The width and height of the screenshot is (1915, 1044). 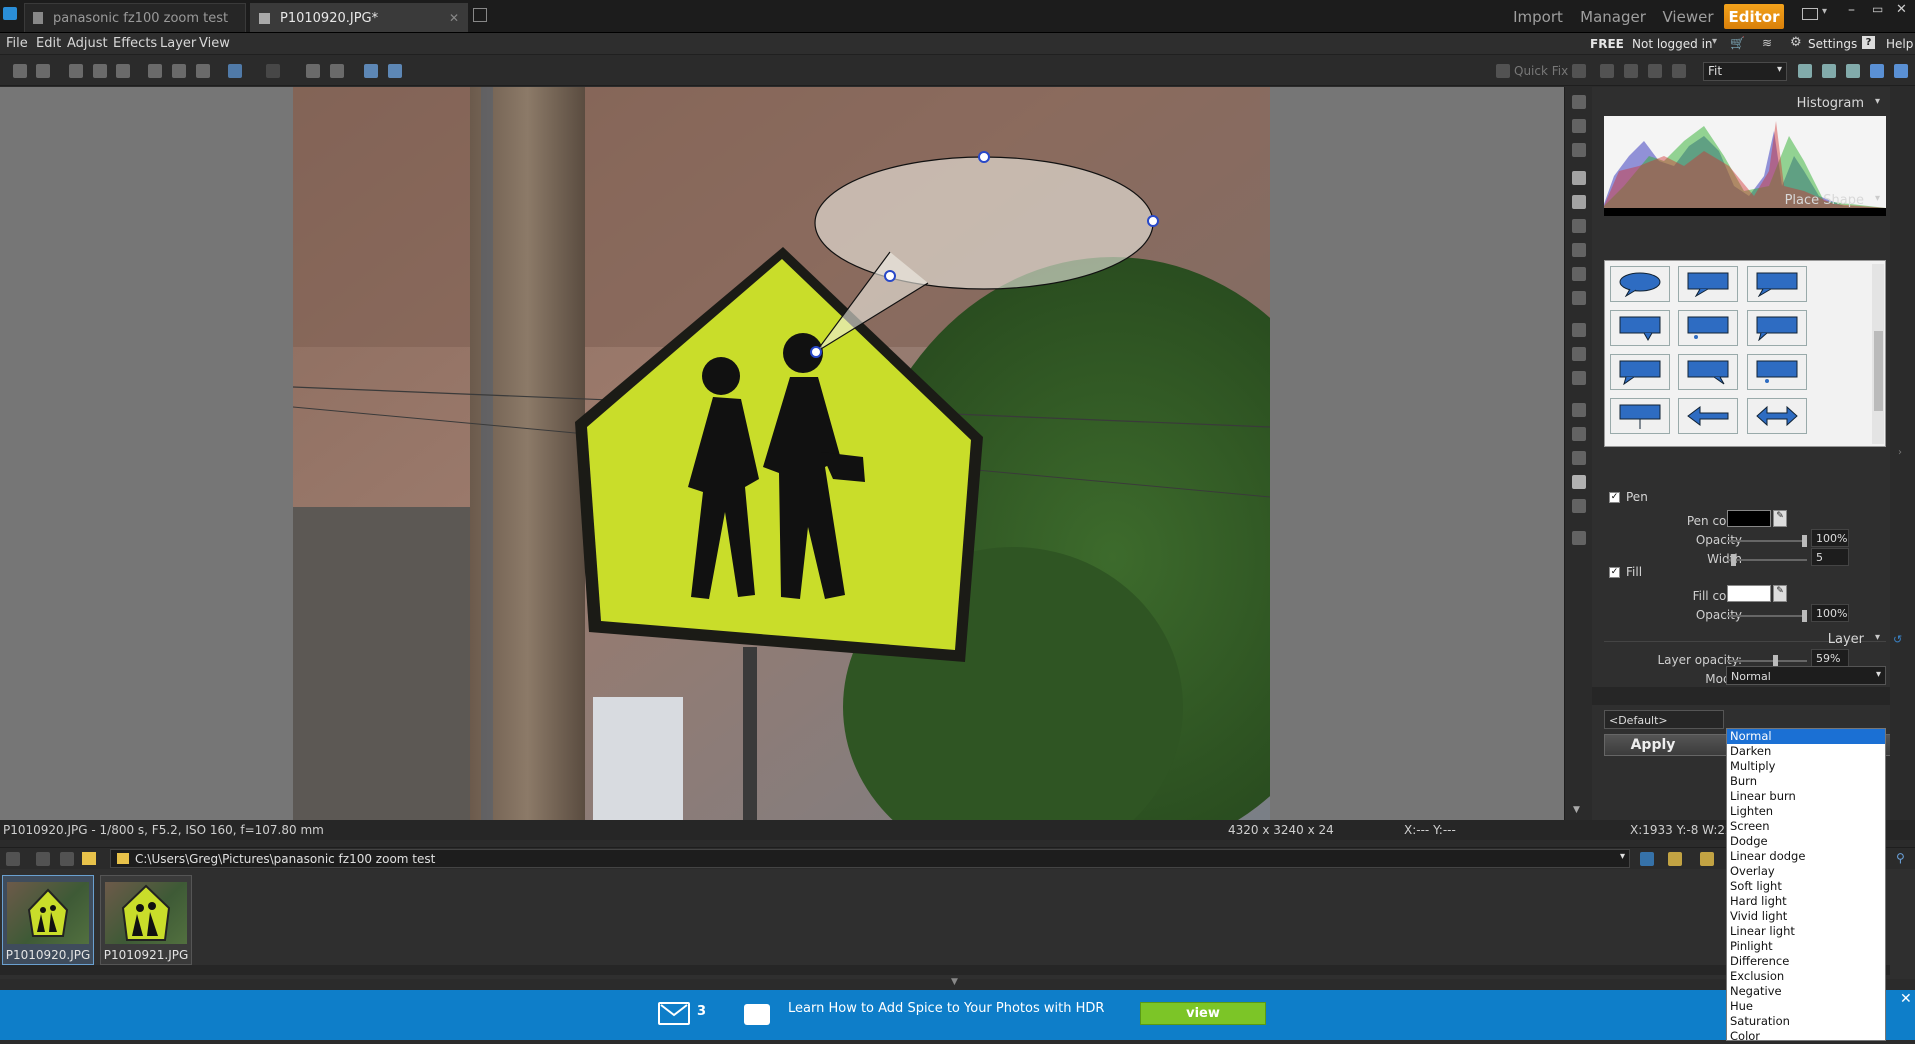 I want to click on dropdown-option: Saturation, so click(x=1806, y=1021).